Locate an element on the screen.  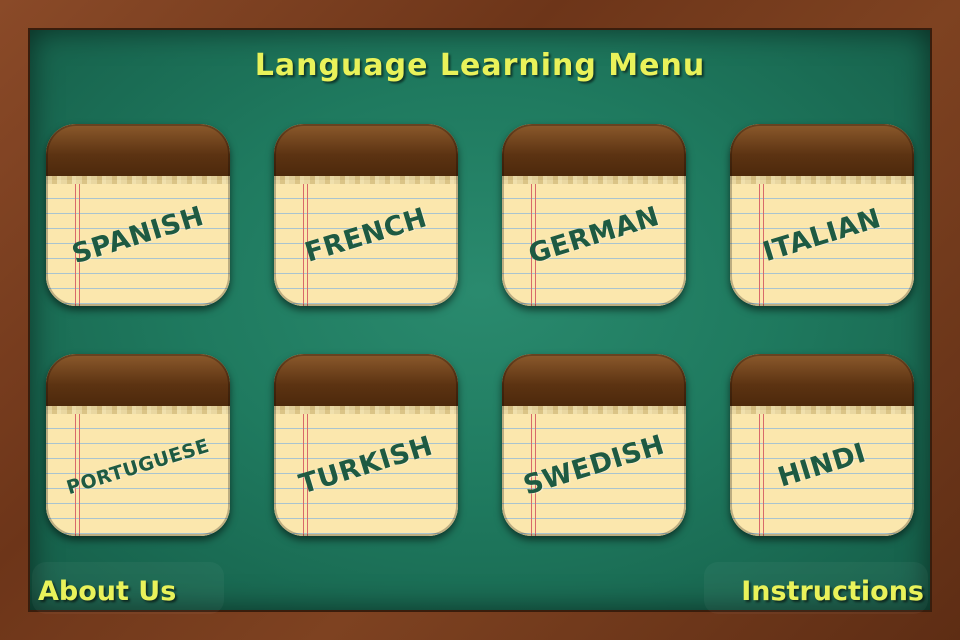
language-tile-swedish: SWEDISH is located at coordinates (594, 445).